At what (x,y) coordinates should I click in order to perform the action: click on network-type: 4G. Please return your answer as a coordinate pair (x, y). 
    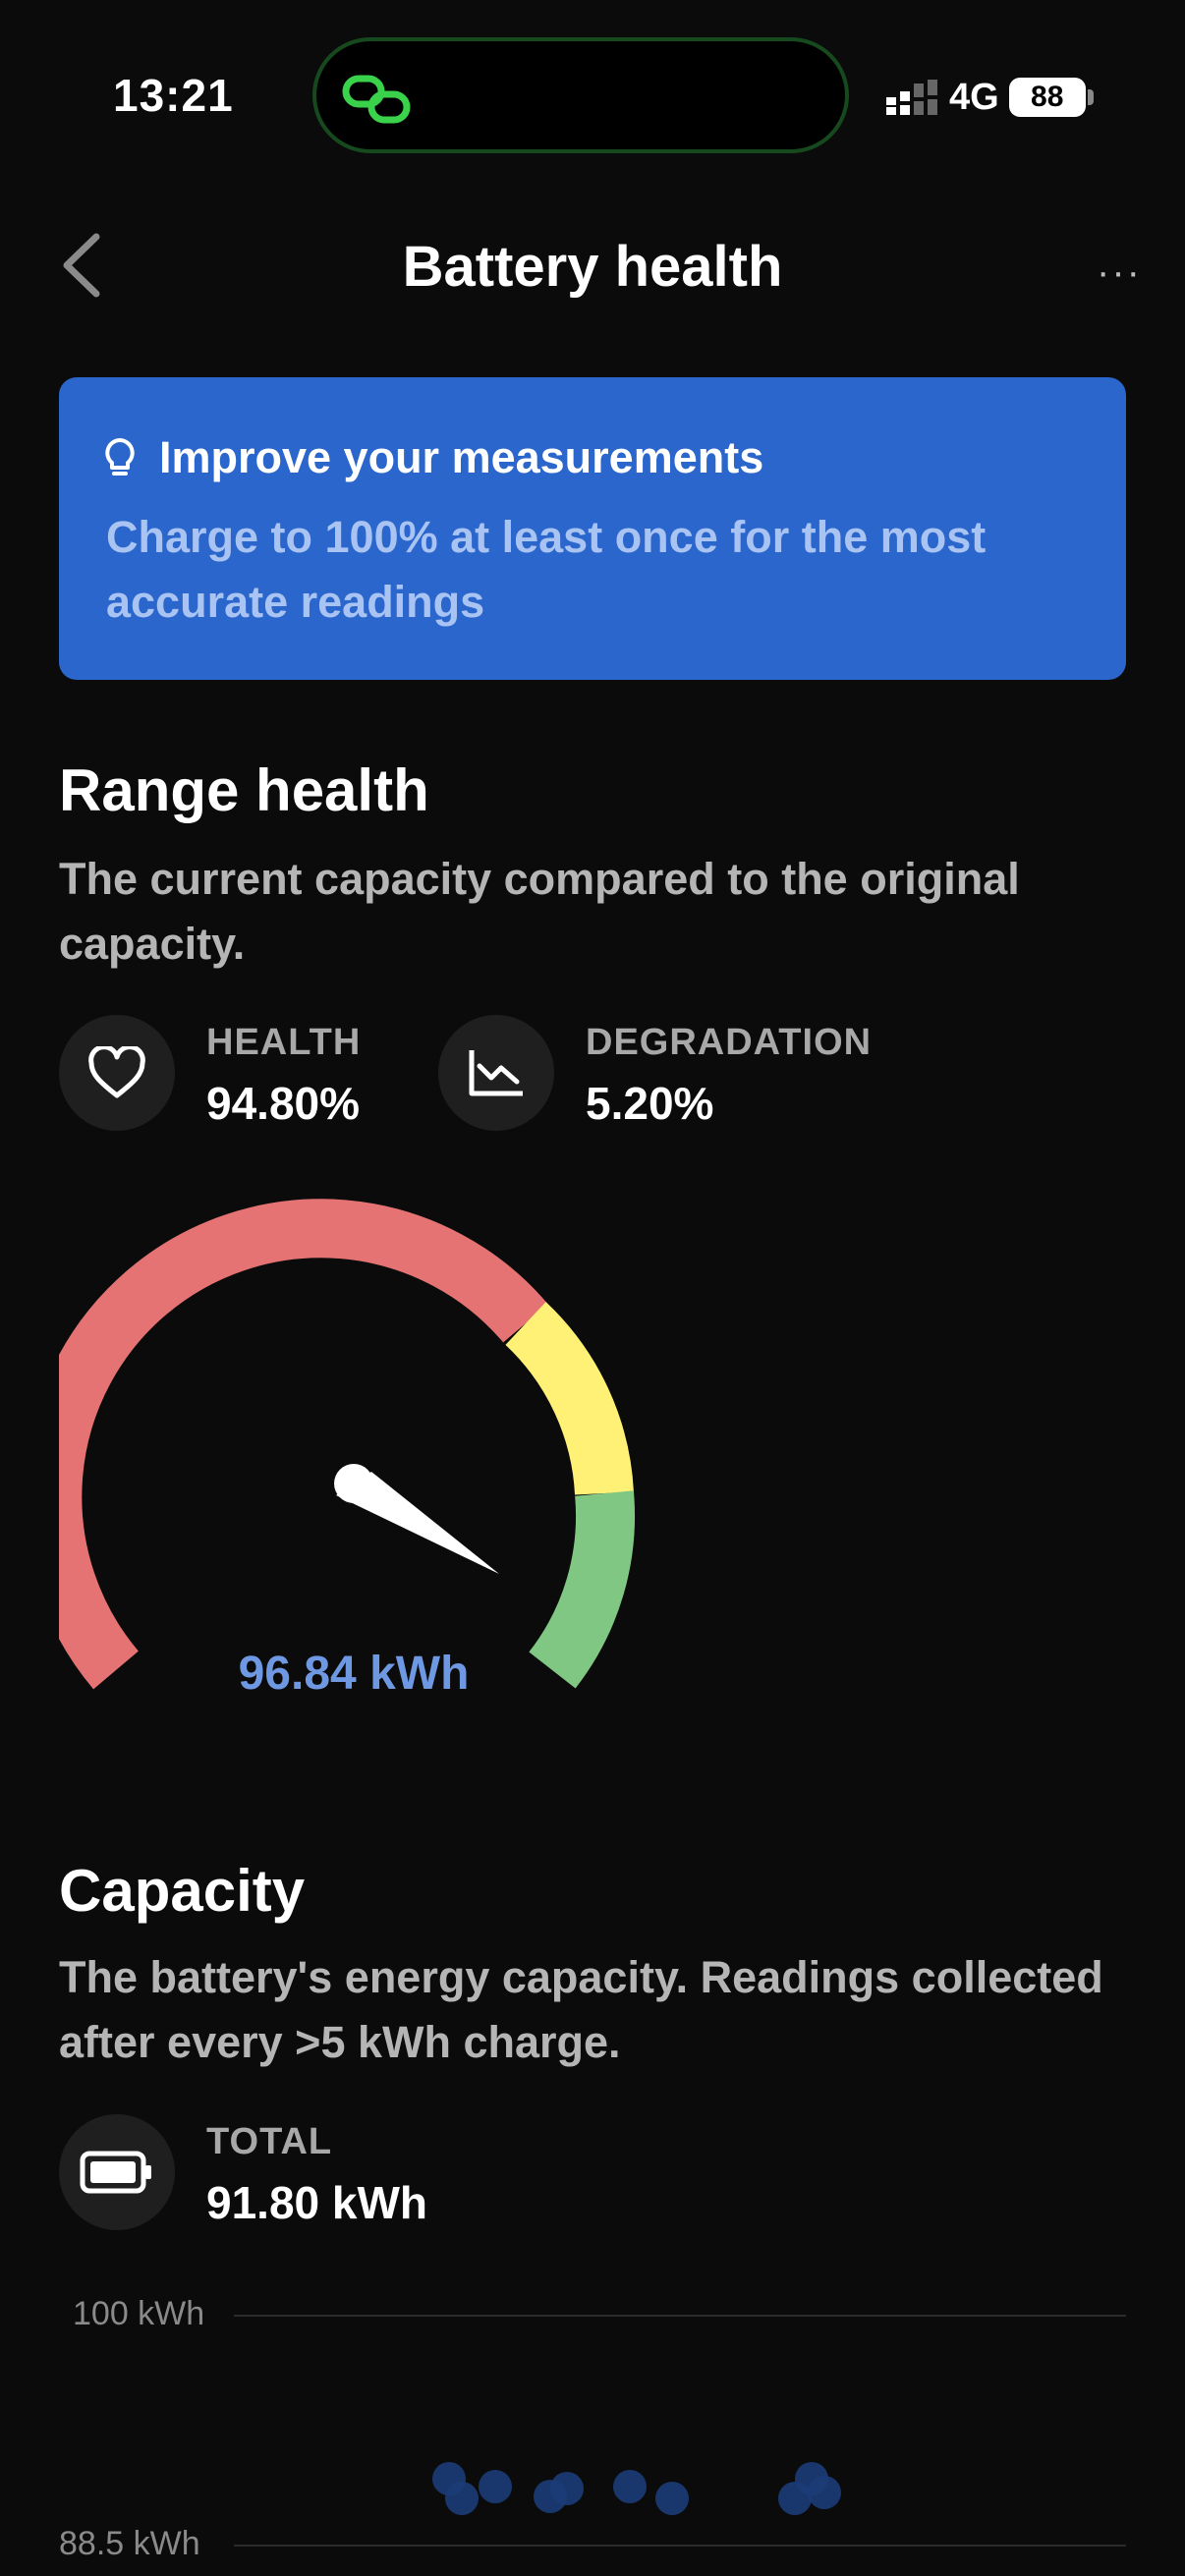
    Looking at the image, I should click on (974, 97).